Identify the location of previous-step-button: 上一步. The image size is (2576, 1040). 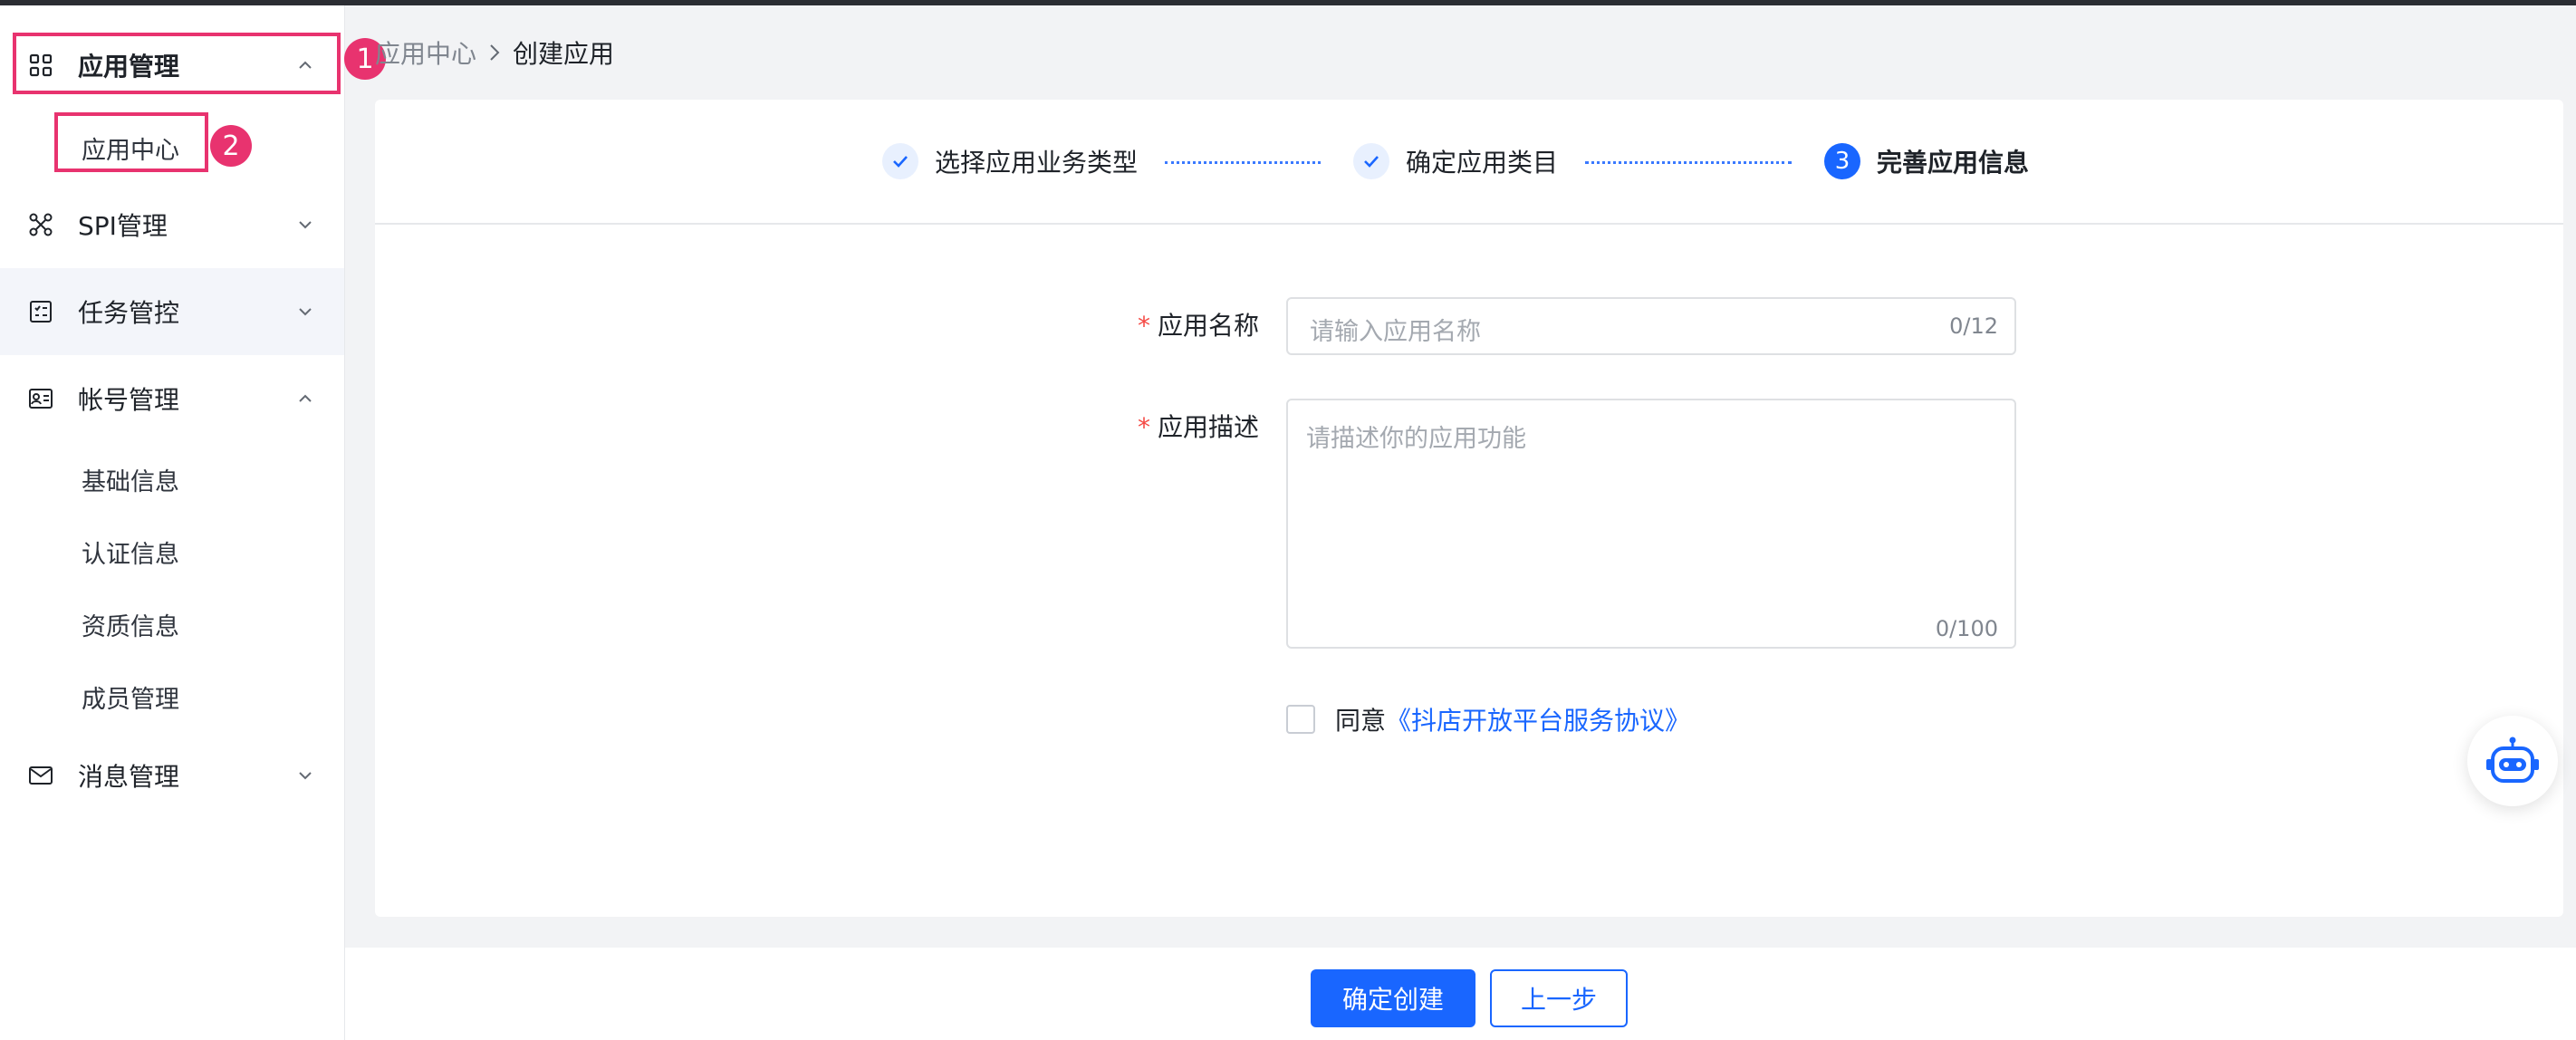
(1559, 998).